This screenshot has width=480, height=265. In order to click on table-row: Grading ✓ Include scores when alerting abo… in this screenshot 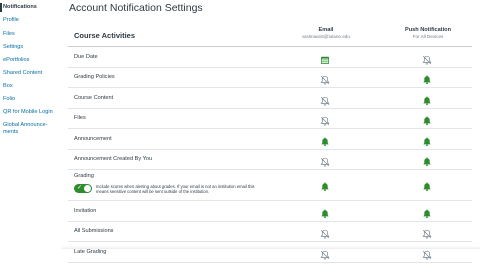, I will do `click(270, 185)`.